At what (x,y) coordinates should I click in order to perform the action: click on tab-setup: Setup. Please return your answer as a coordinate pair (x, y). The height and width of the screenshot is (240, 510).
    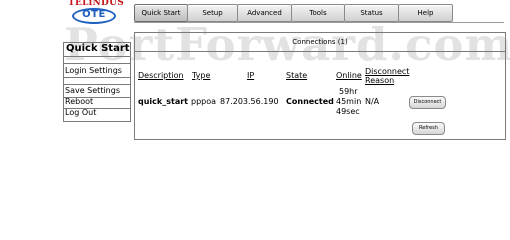
    Looking at the image, I should click on (212, 13).